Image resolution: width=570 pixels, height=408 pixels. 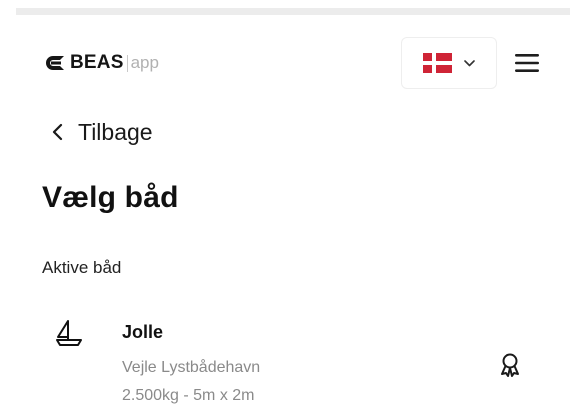 I want to click on boat-name: Jolle, so click(x=143, y=332).